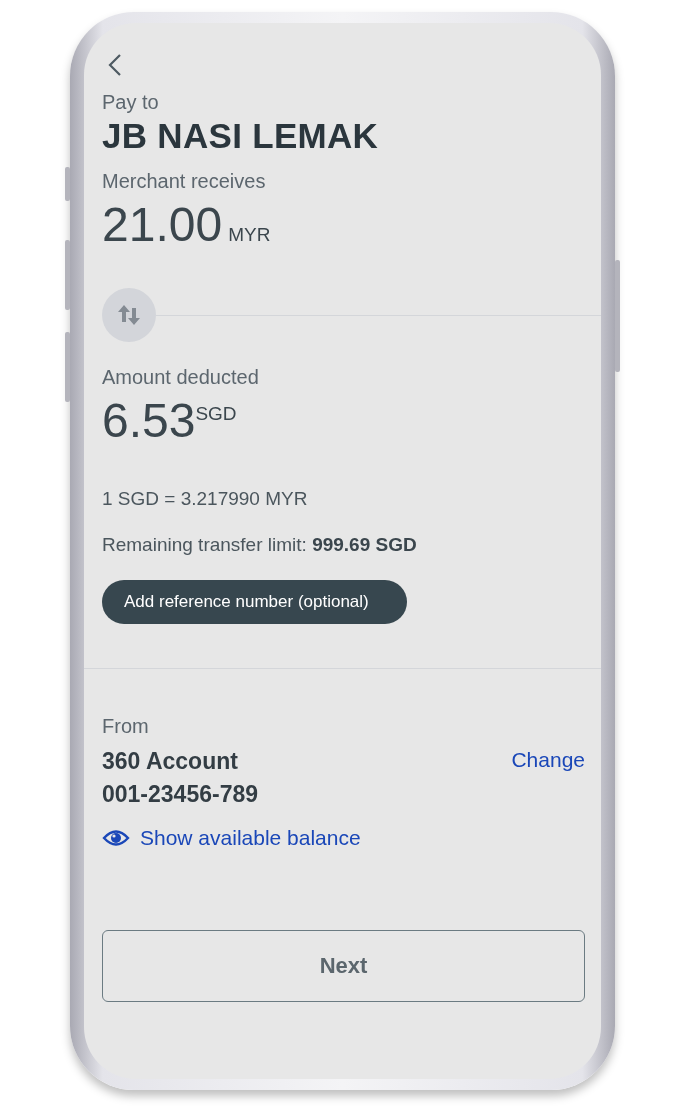 This screenshot has height=1115, width=684. What do you see at coordinates (170, 761) in the screenshot?
I see `account-name: 360 Account` at bounding box center [170, 761].